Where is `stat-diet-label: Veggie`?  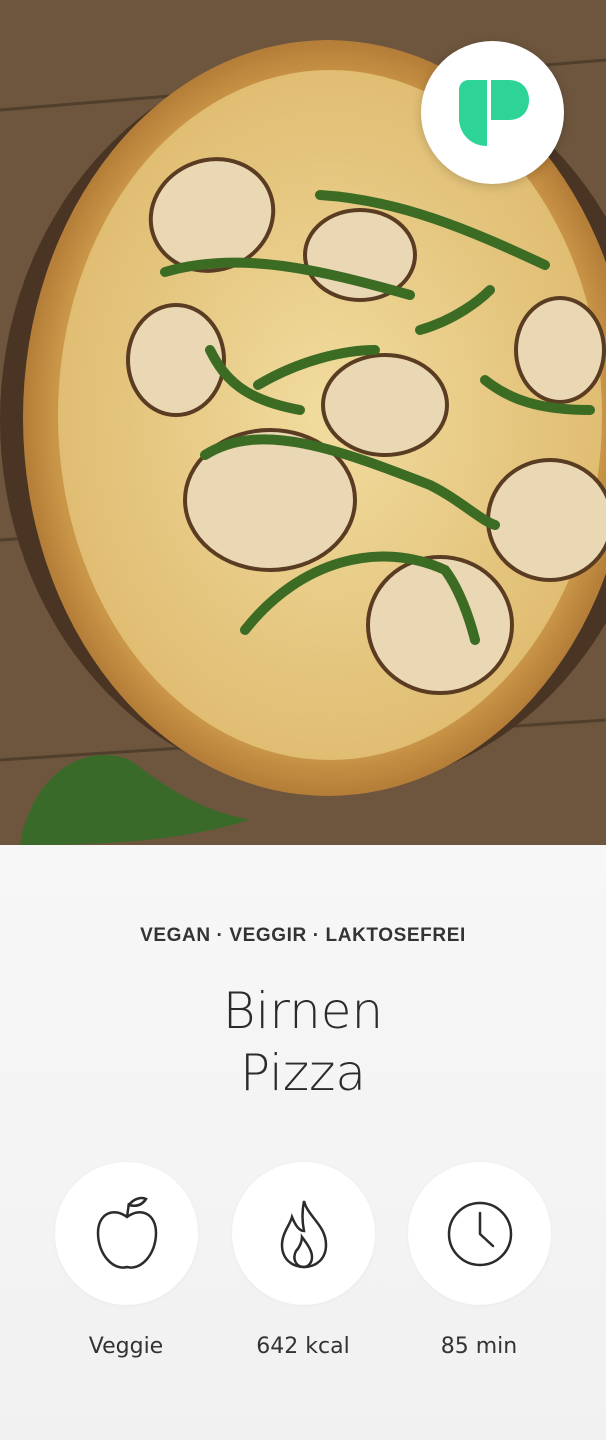 stat-diet-label: Veggie is located at coordinates (126, 1346).